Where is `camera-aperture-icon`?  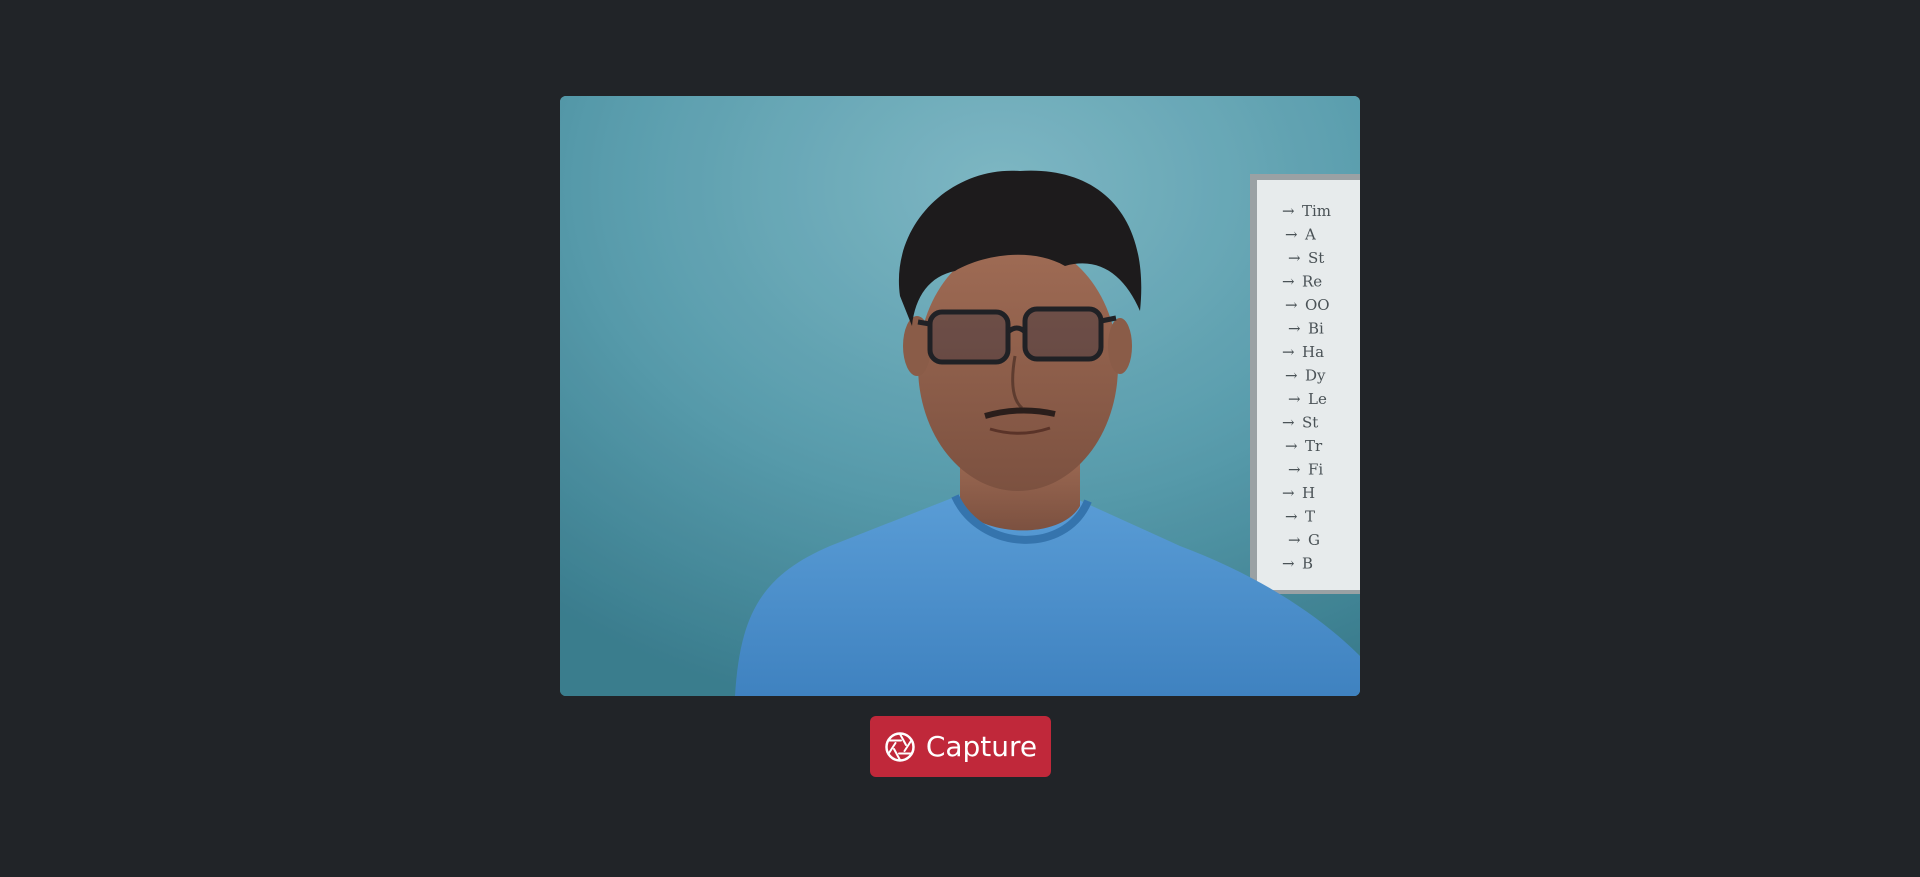
camera-aperture-icon is located at coordinates (900, 746).